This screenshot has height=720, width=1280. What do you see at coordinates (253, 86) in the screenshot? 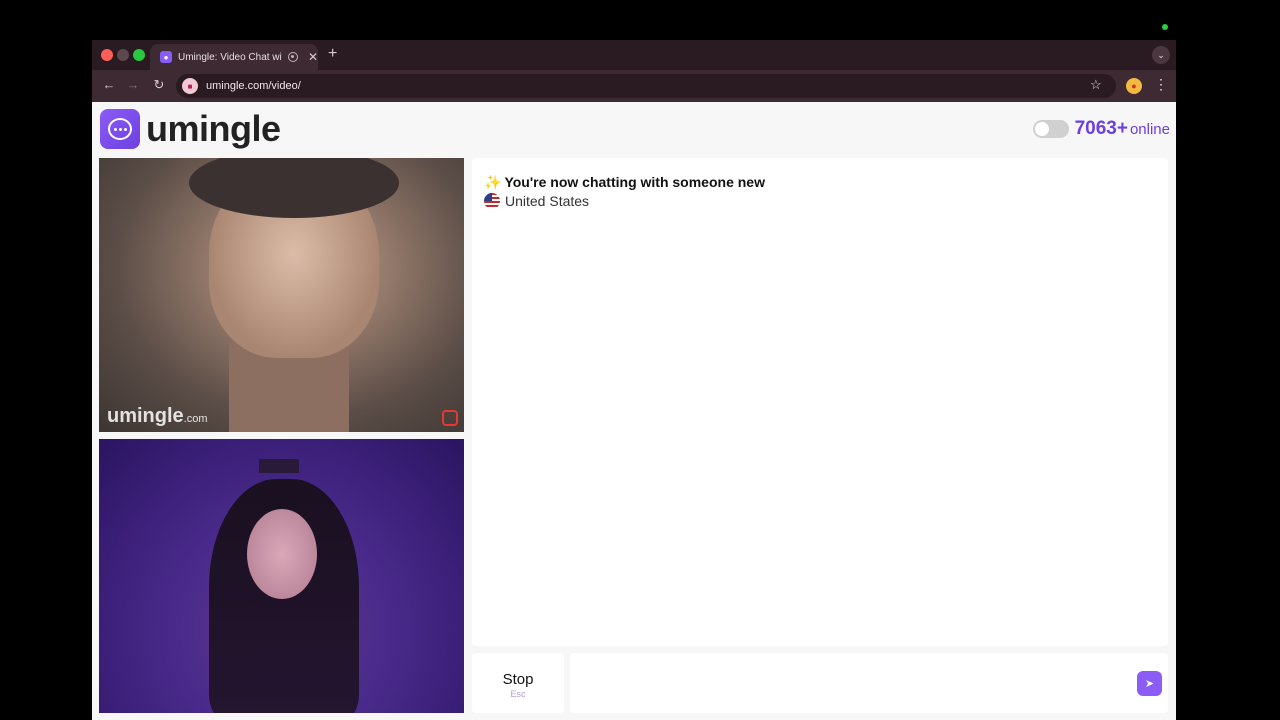
I see `url-text: umingle.com/video/` at bounding box center [253, 86].